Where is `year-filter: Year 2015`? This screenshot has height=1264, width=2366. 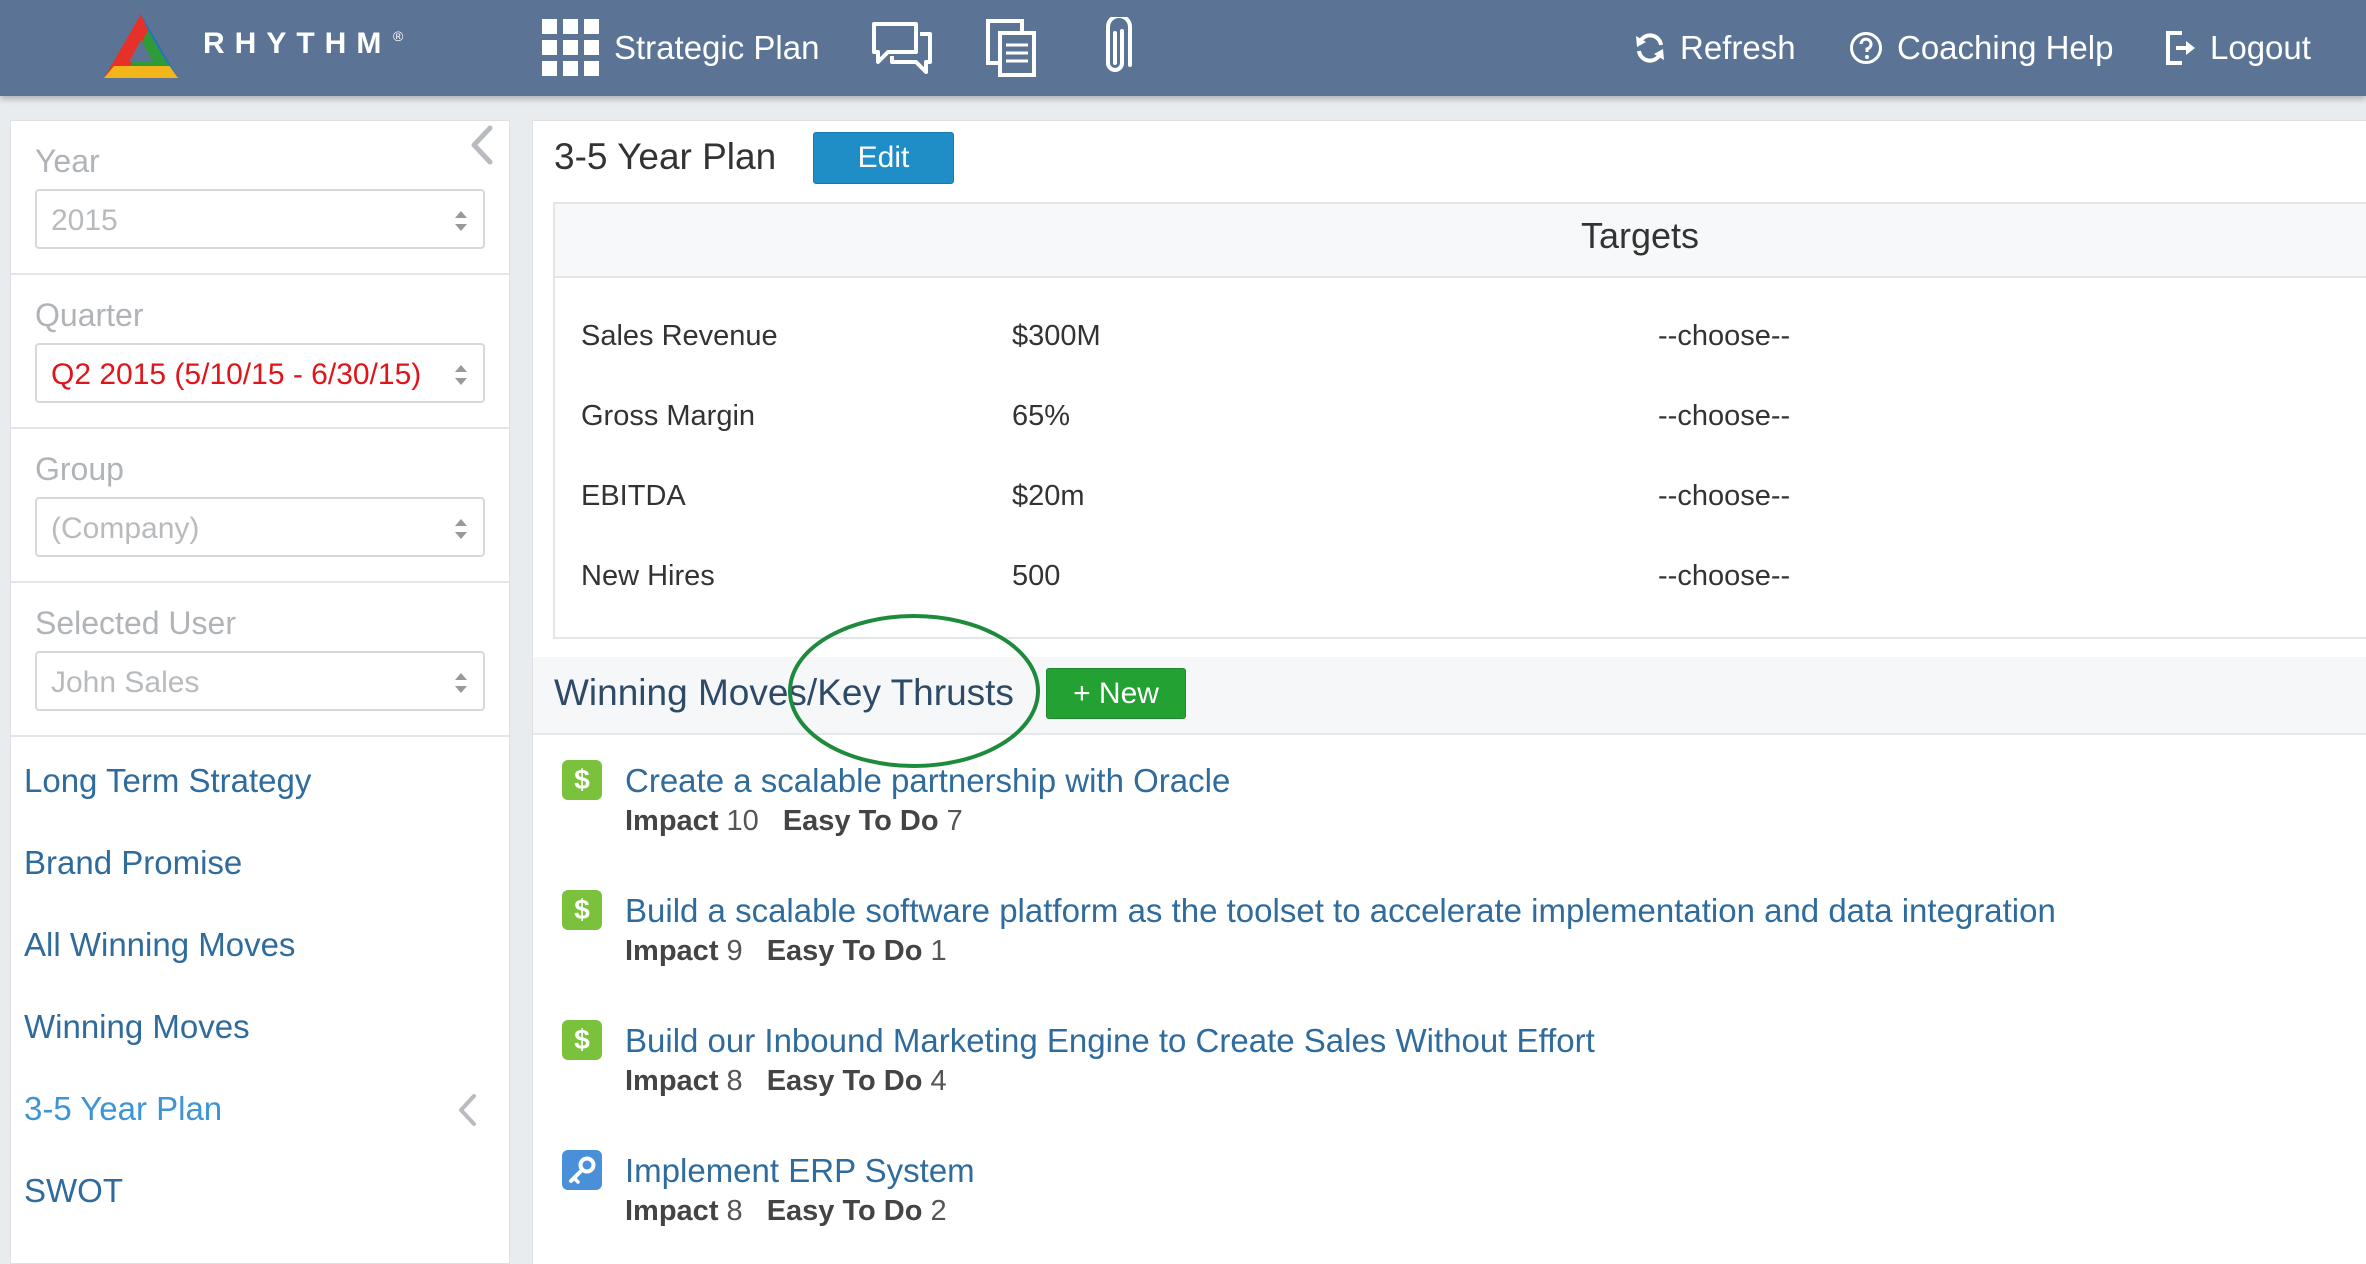 year-filter: Year 2015 is located at coordinates (261, 198).